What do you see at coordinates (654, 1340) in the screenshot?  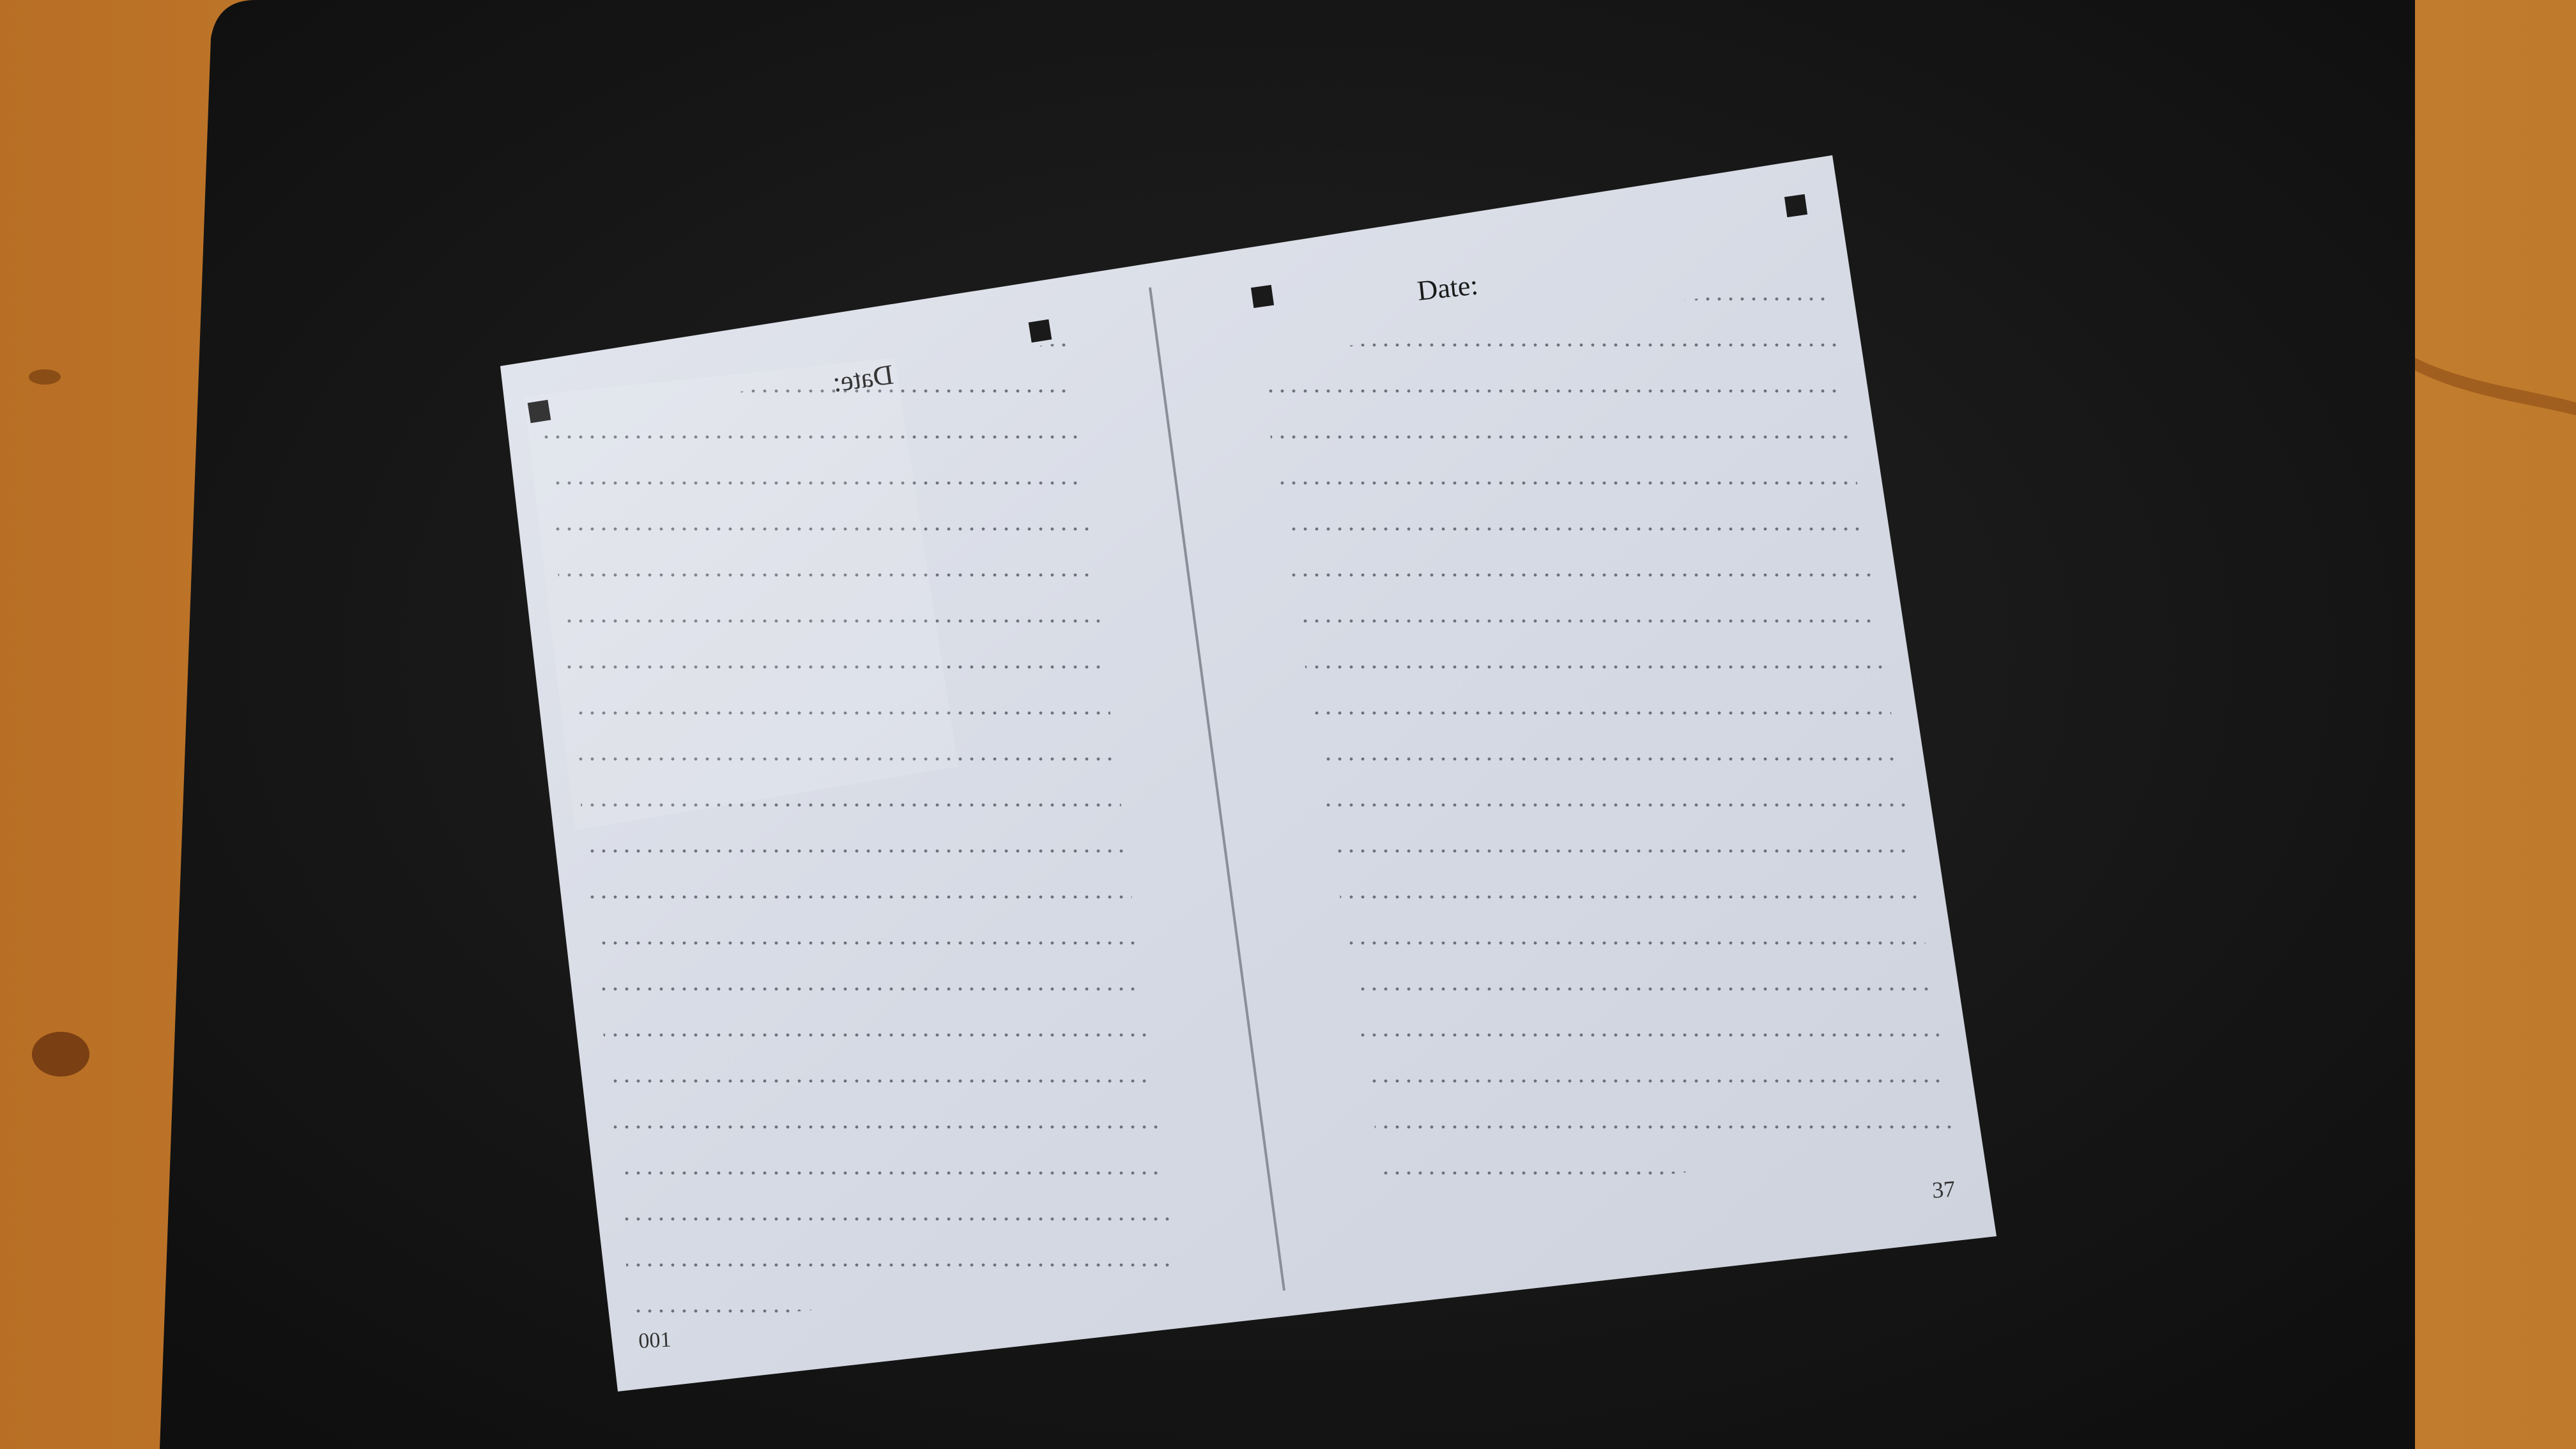 I see `left-page-number: 001` at bounding box center [654, 1340].